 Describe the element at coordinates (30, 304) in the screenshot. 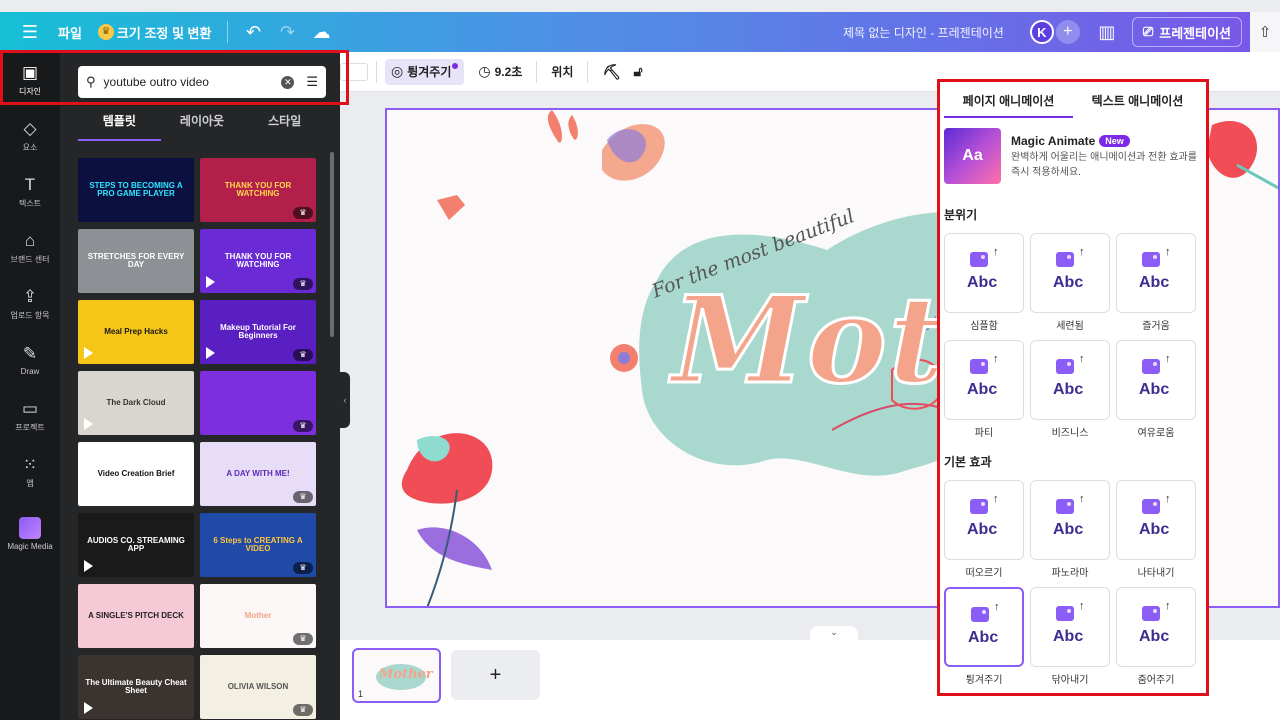

I see `rail-item-uploads: ⇪ 업로드 항목` at that location.